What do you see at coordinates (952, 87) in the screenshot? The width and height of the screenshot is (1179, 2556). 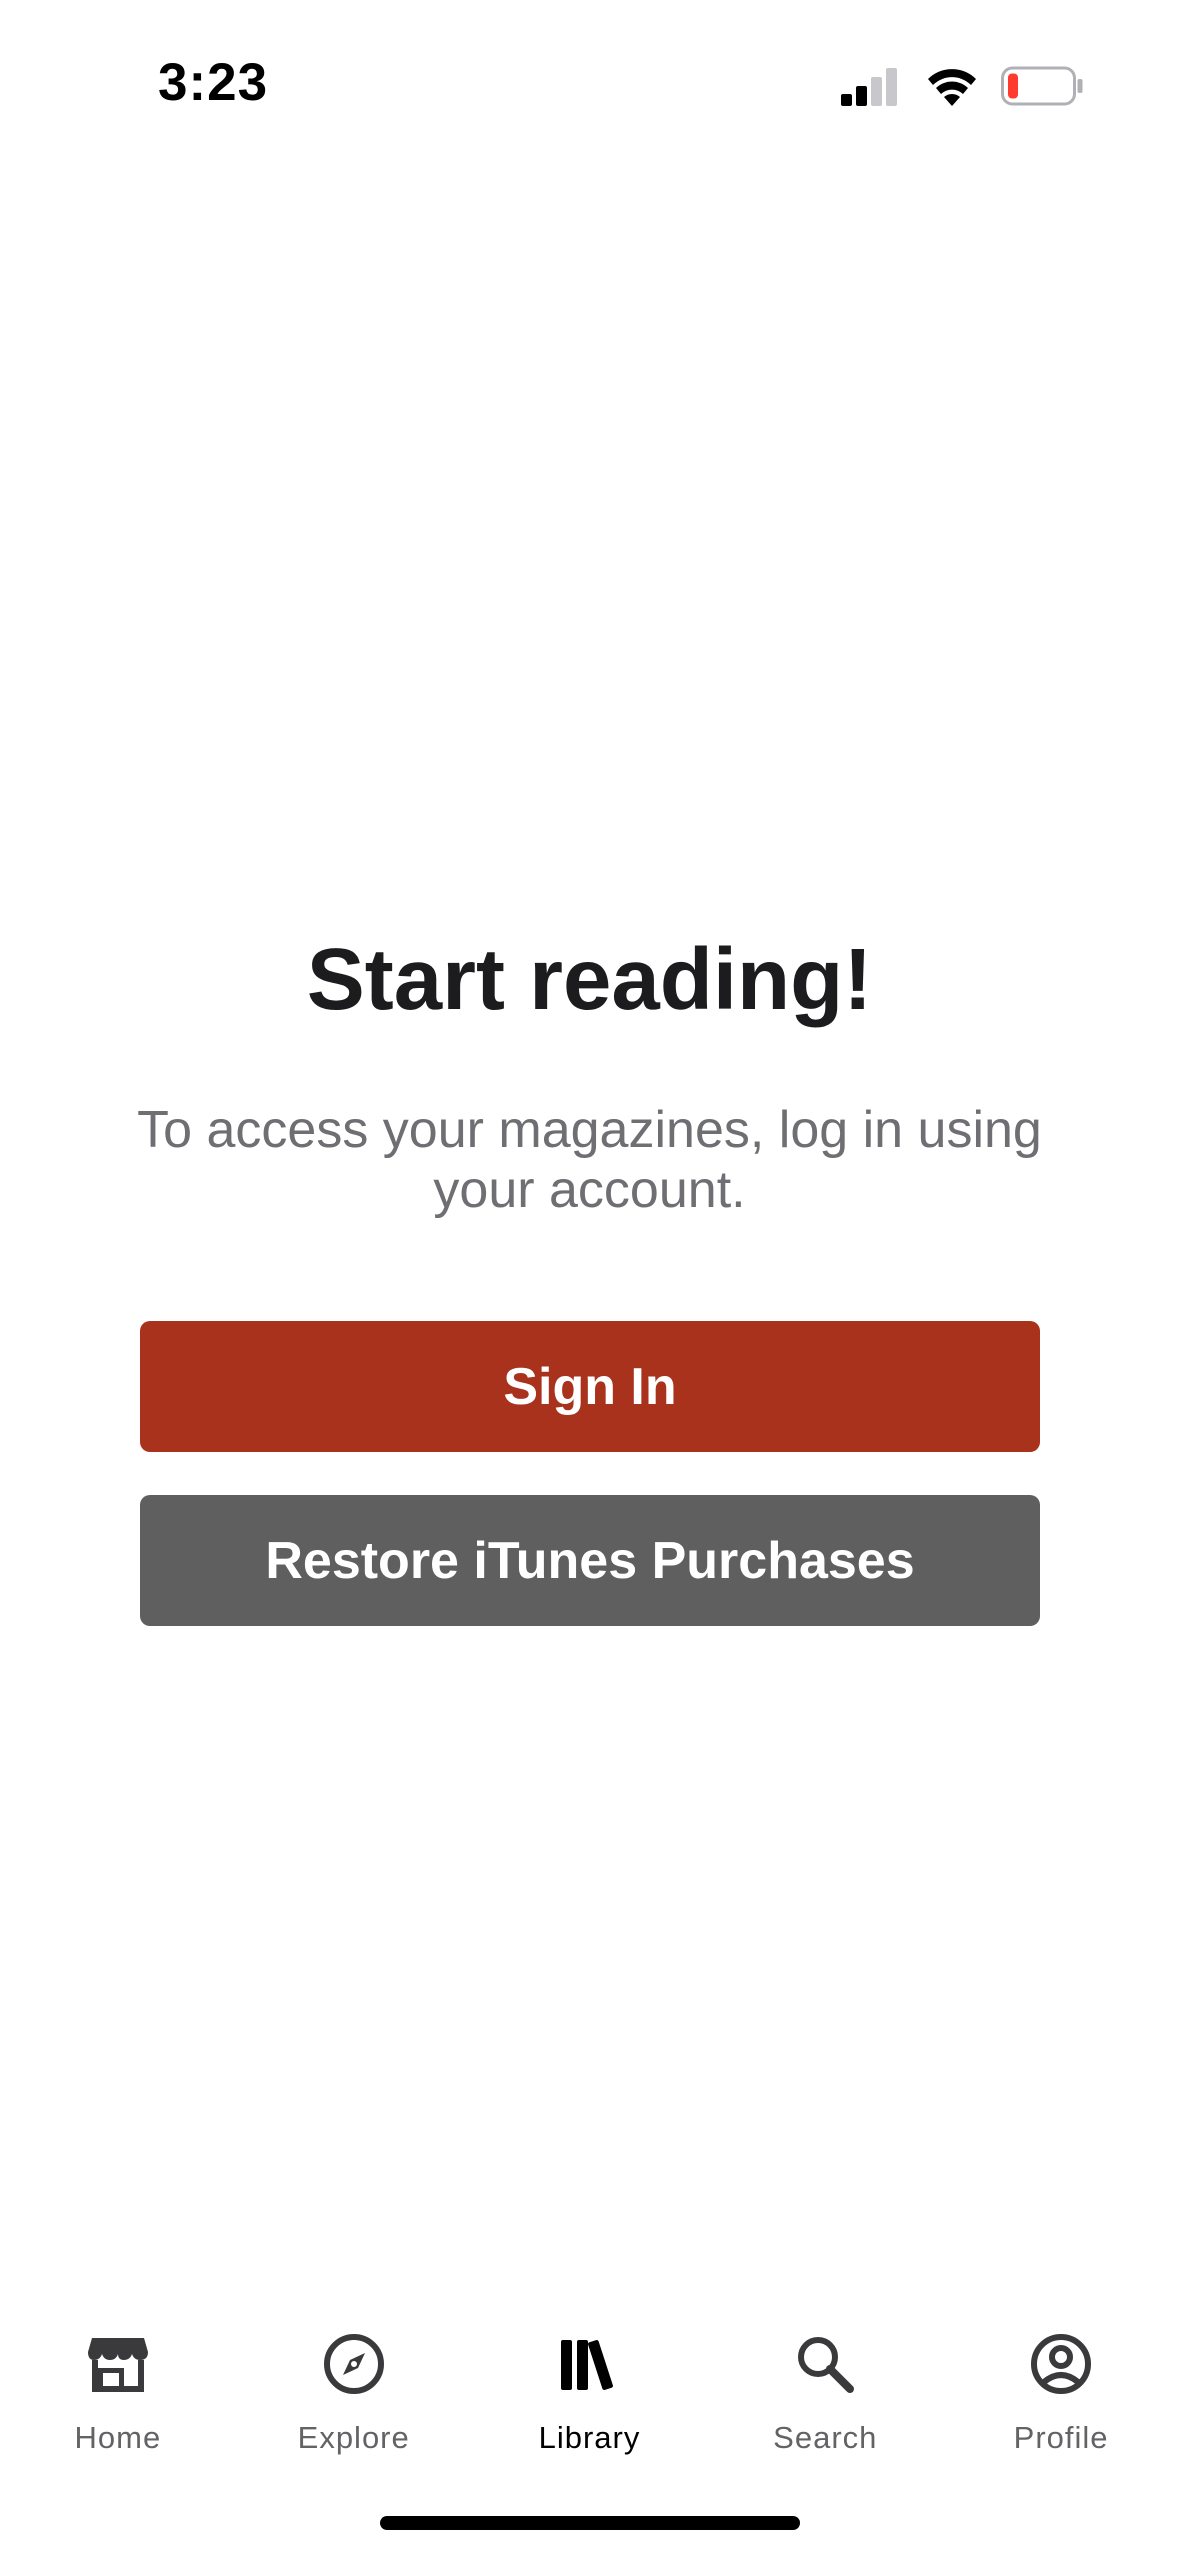 I see `wifi-icon` at bounding box center [952, 87].